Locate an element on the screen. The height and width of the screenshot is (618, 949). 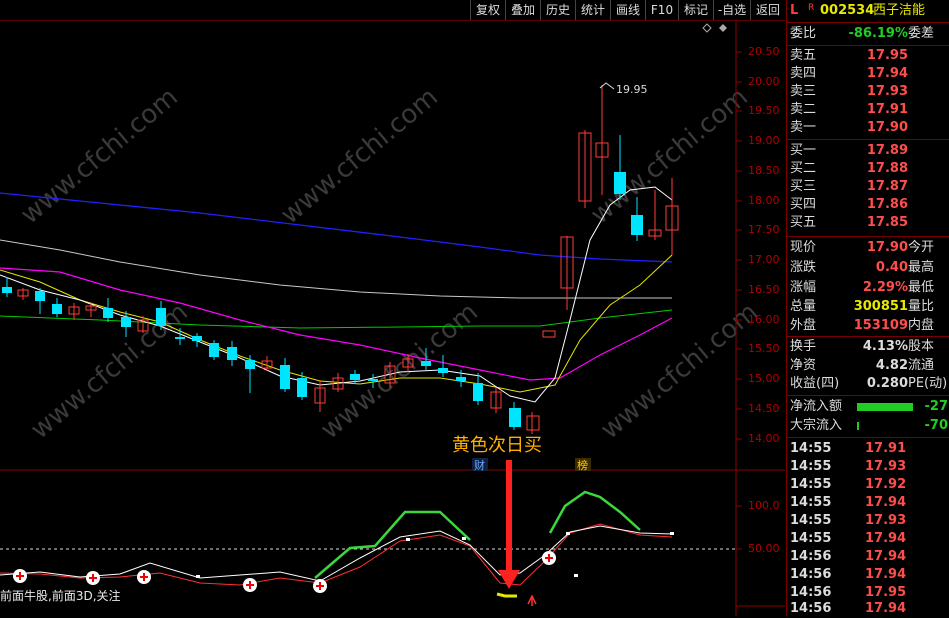
flow-value: -27 is located at coordinates (936, 406).